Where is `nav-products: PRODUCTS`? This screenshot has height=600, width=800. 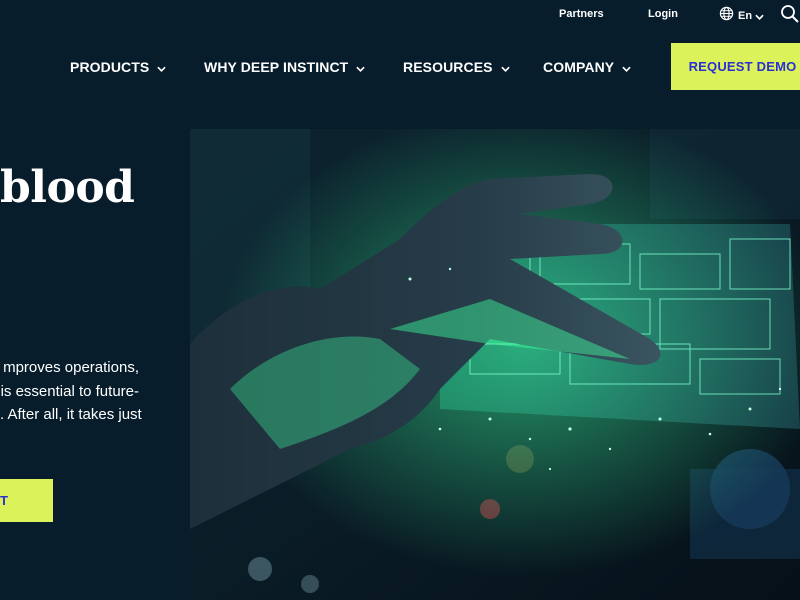 nav-products: PRODUCTS is located at coordinates (118, 66).